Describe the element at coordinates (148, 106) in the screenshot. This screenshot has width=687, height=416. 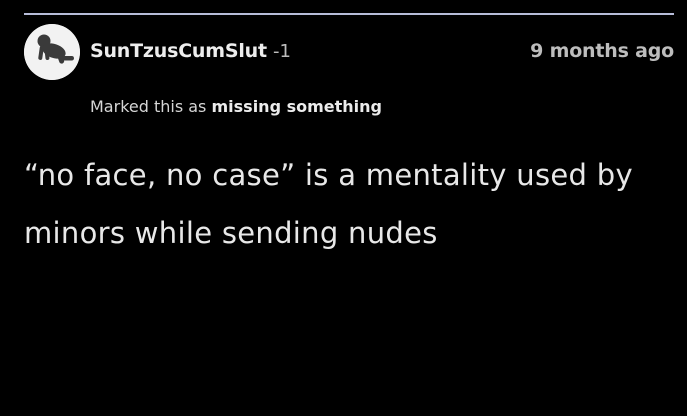
I see `status-prefix: Marked this as` at that location.